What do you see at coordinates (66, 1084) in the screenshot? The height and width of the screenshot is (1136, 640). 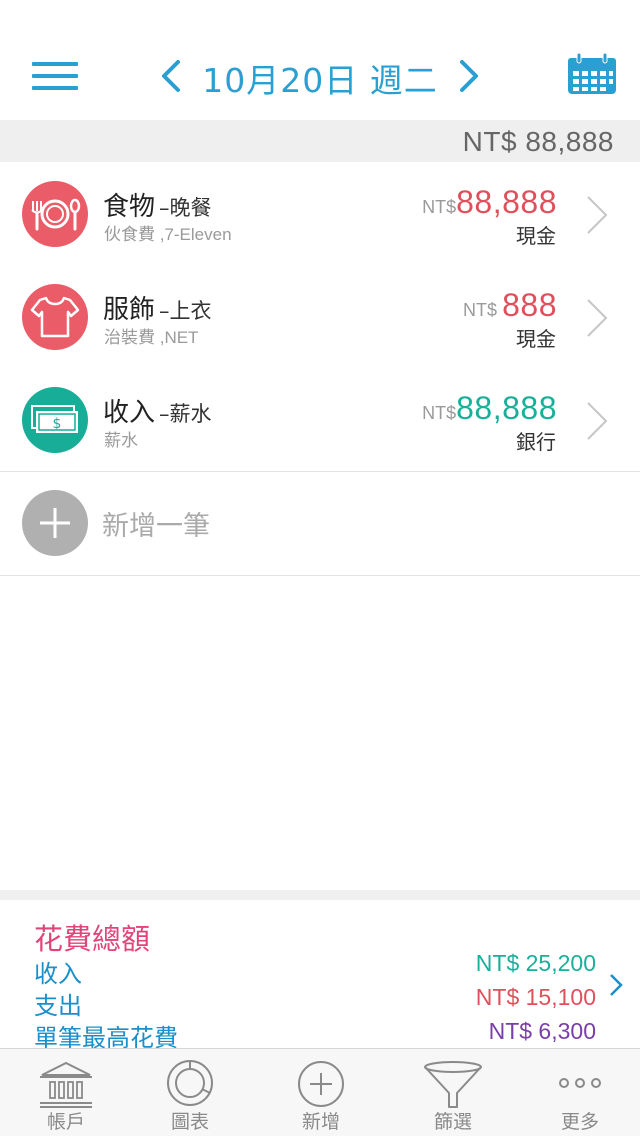 I see `bank-icon` at bounding box center [66, 1084].